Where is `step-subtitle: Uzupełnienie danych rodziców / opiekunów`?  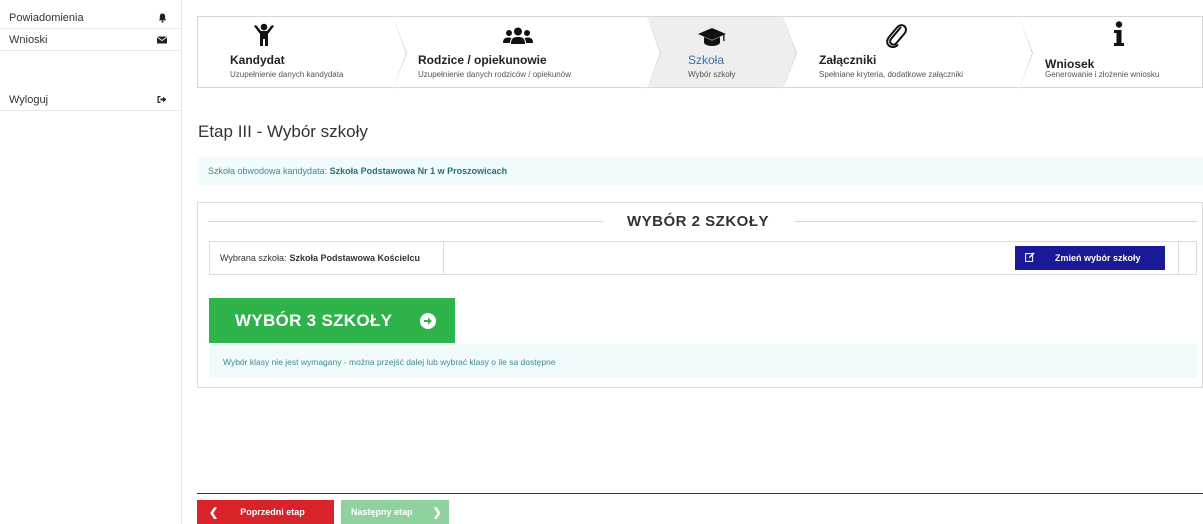
step-subtitle: Uzupełnienie danych rodziców / opiekunów is located at coordinates (494, 74).